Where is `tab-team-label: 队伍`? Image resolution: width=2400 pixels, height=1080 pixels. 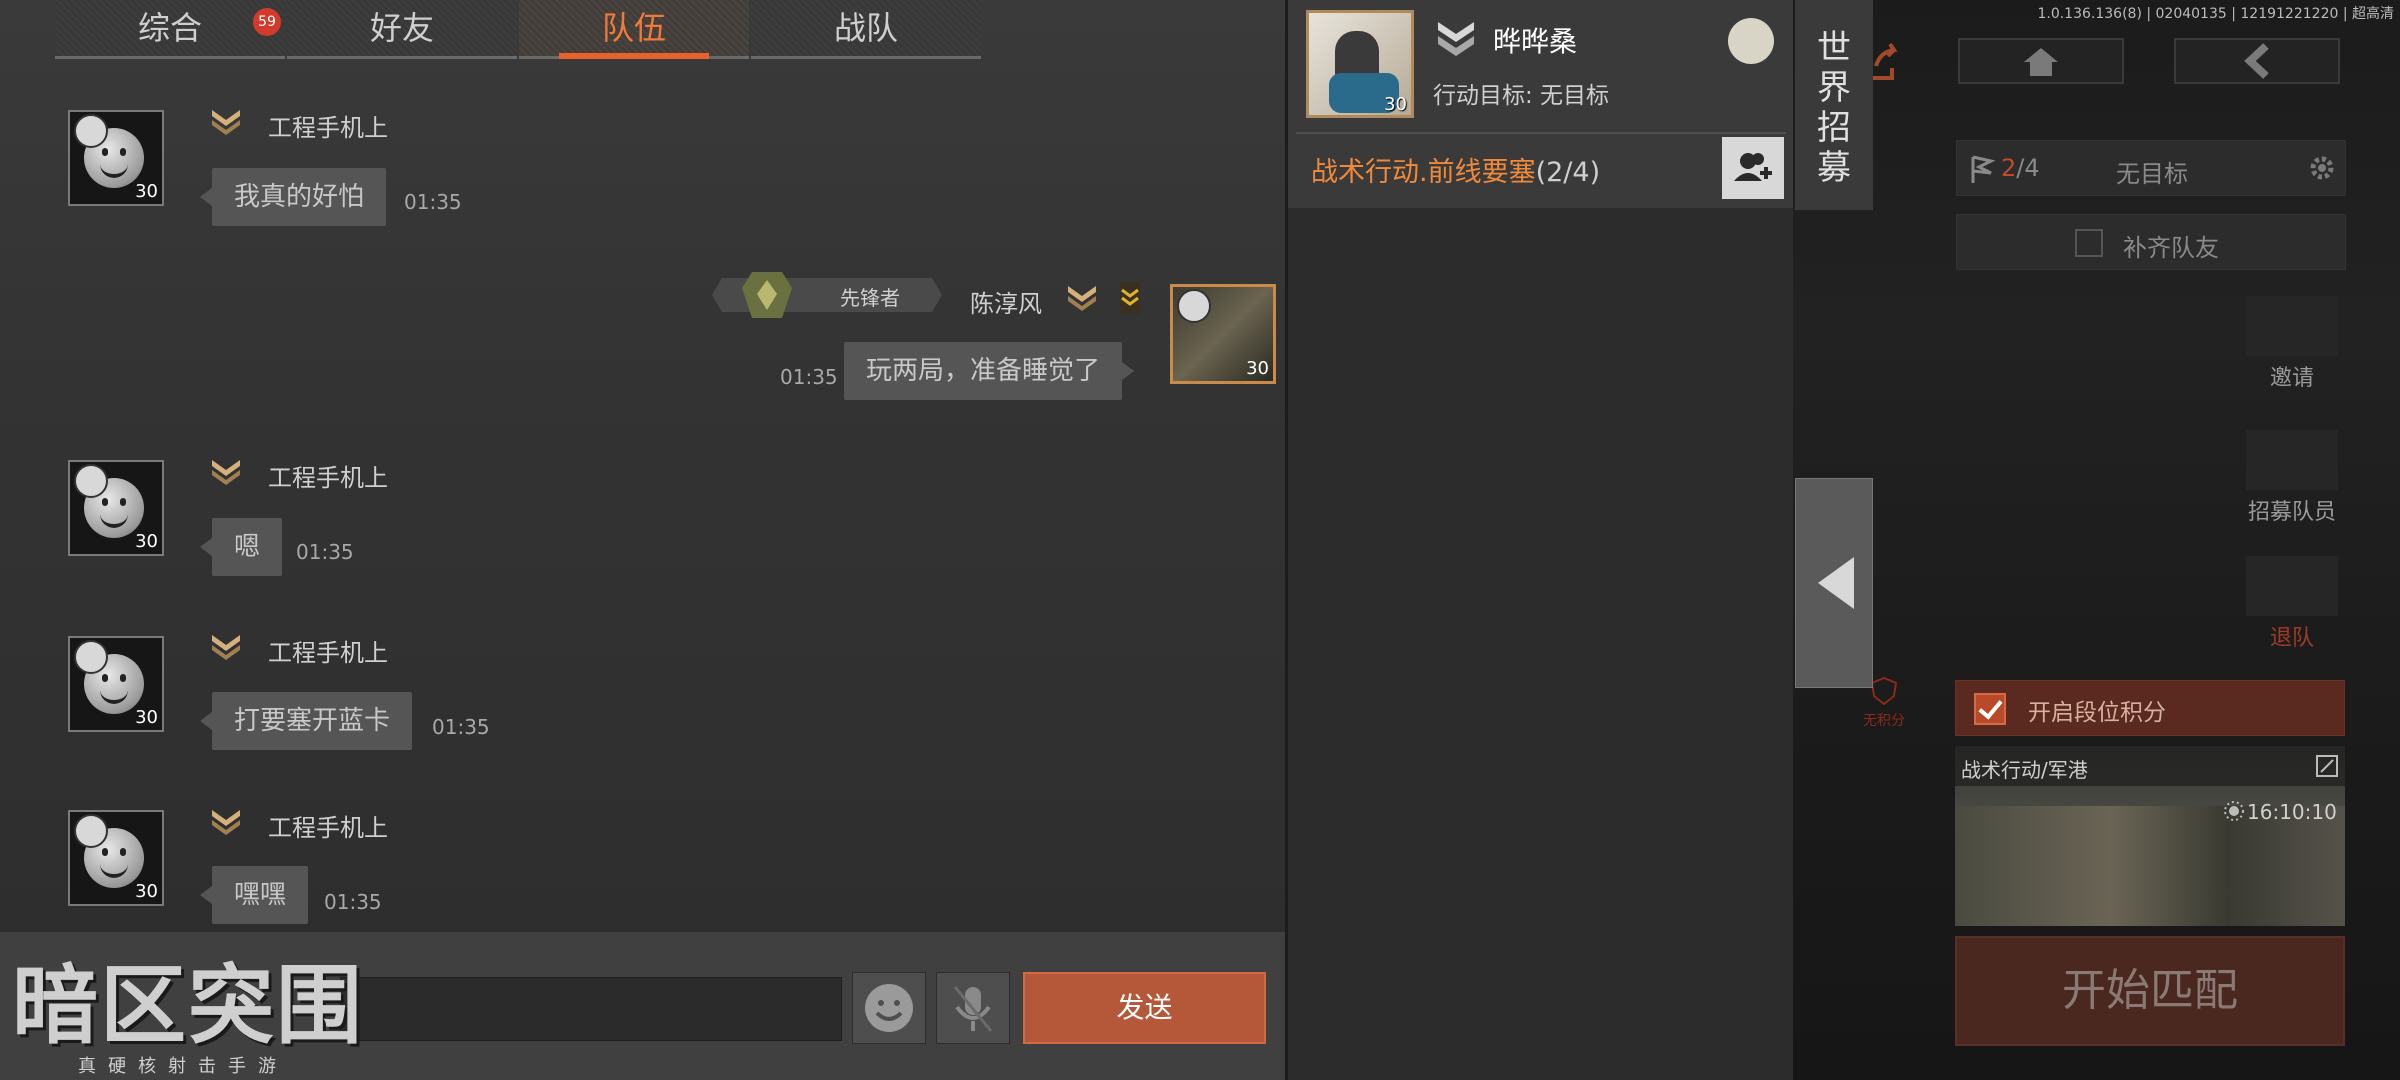 tab-team-label: 队伍 is located at coordinates (633, 28).